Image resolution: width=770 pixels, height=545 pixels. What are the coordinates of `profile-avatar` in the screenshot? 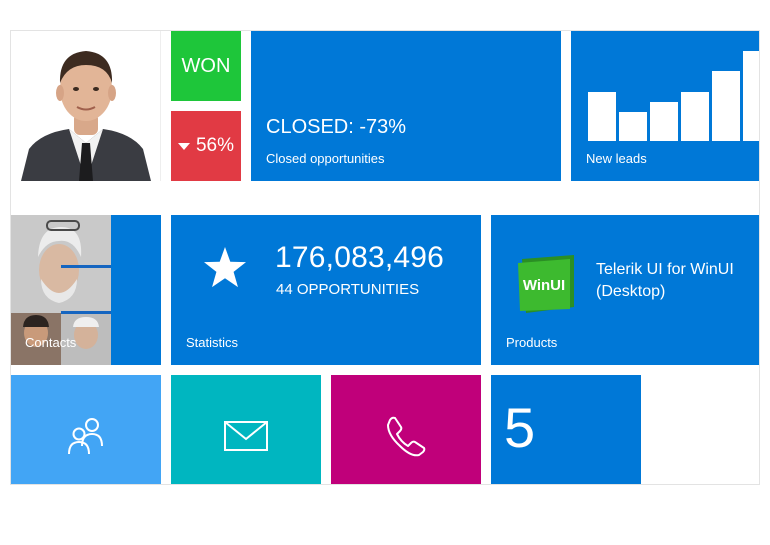 It's located at (85, 106).